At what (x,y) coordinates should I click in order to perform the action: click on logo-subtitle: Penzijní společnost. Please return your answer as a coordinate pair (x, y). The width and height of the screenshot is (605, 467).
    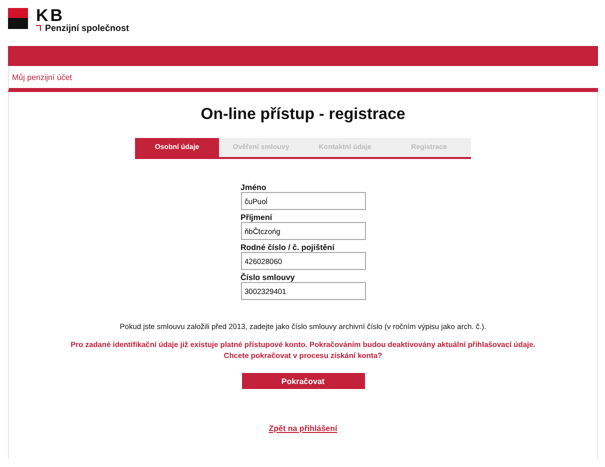
    Looking at the image, I should click on (87, 28).